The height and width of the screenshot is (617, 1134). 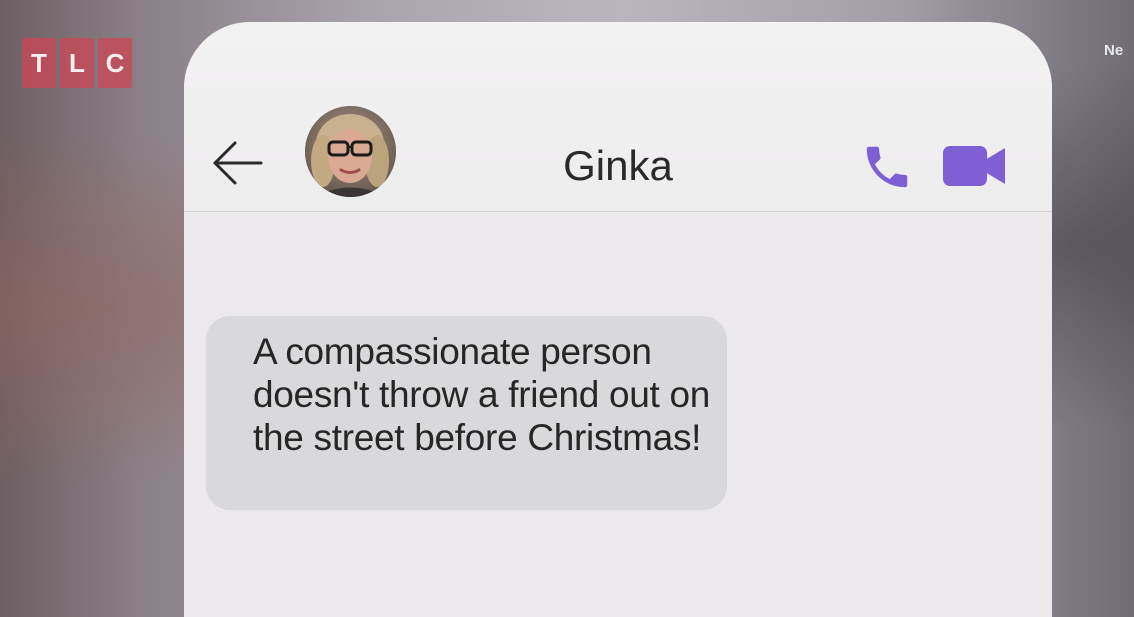 I want to click on phone-icon, so click(x=887, y=167).